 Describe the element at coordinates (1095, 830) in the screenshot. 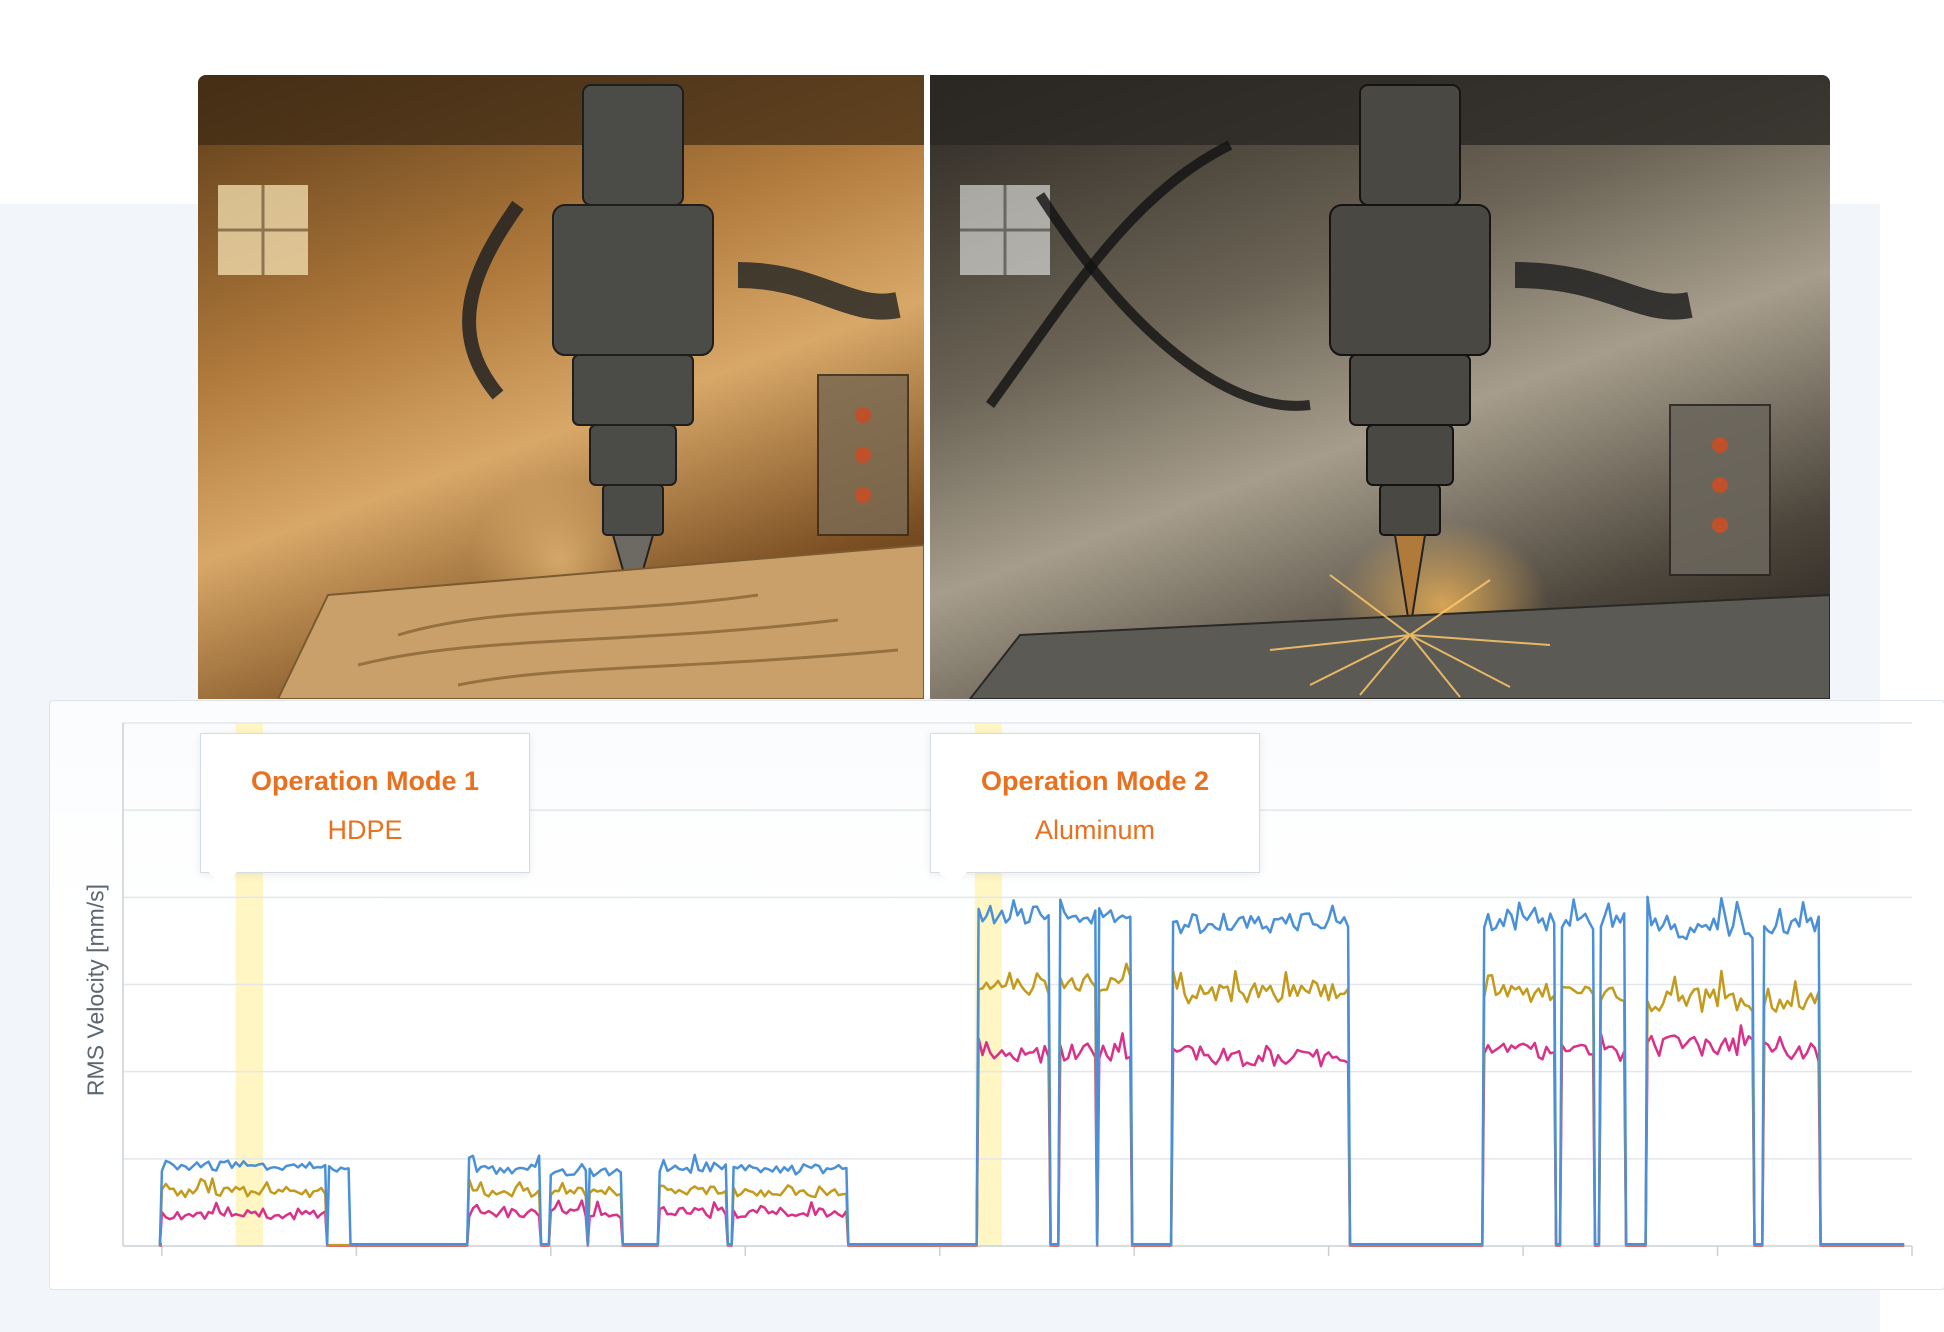

I see `callout-mode-2-subtitle: Aluminum` at that location.